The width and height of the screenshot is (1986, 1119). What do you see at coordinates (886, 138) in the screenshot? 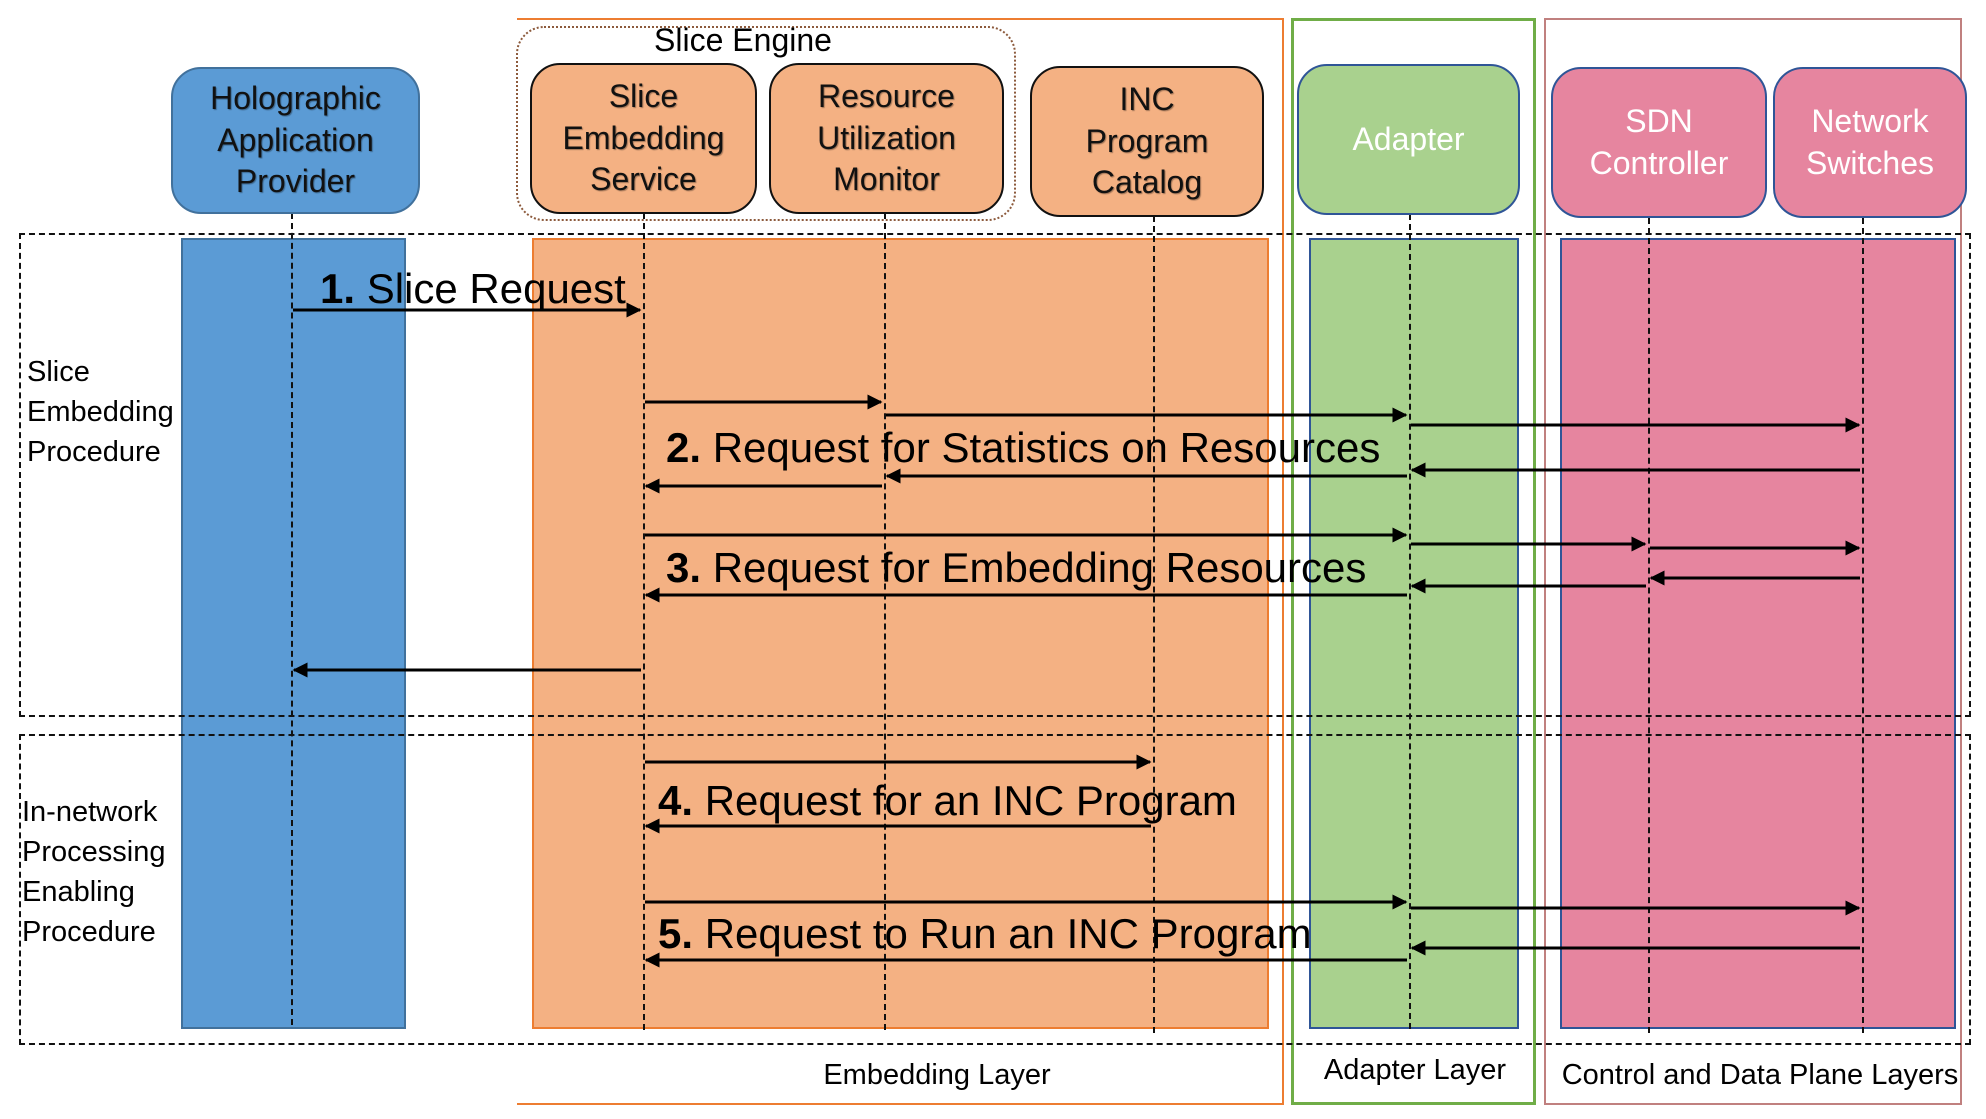
I see `actor-resource-utilization-monitor: Resource Utilization Monitor` at bounding box center [886, 138].